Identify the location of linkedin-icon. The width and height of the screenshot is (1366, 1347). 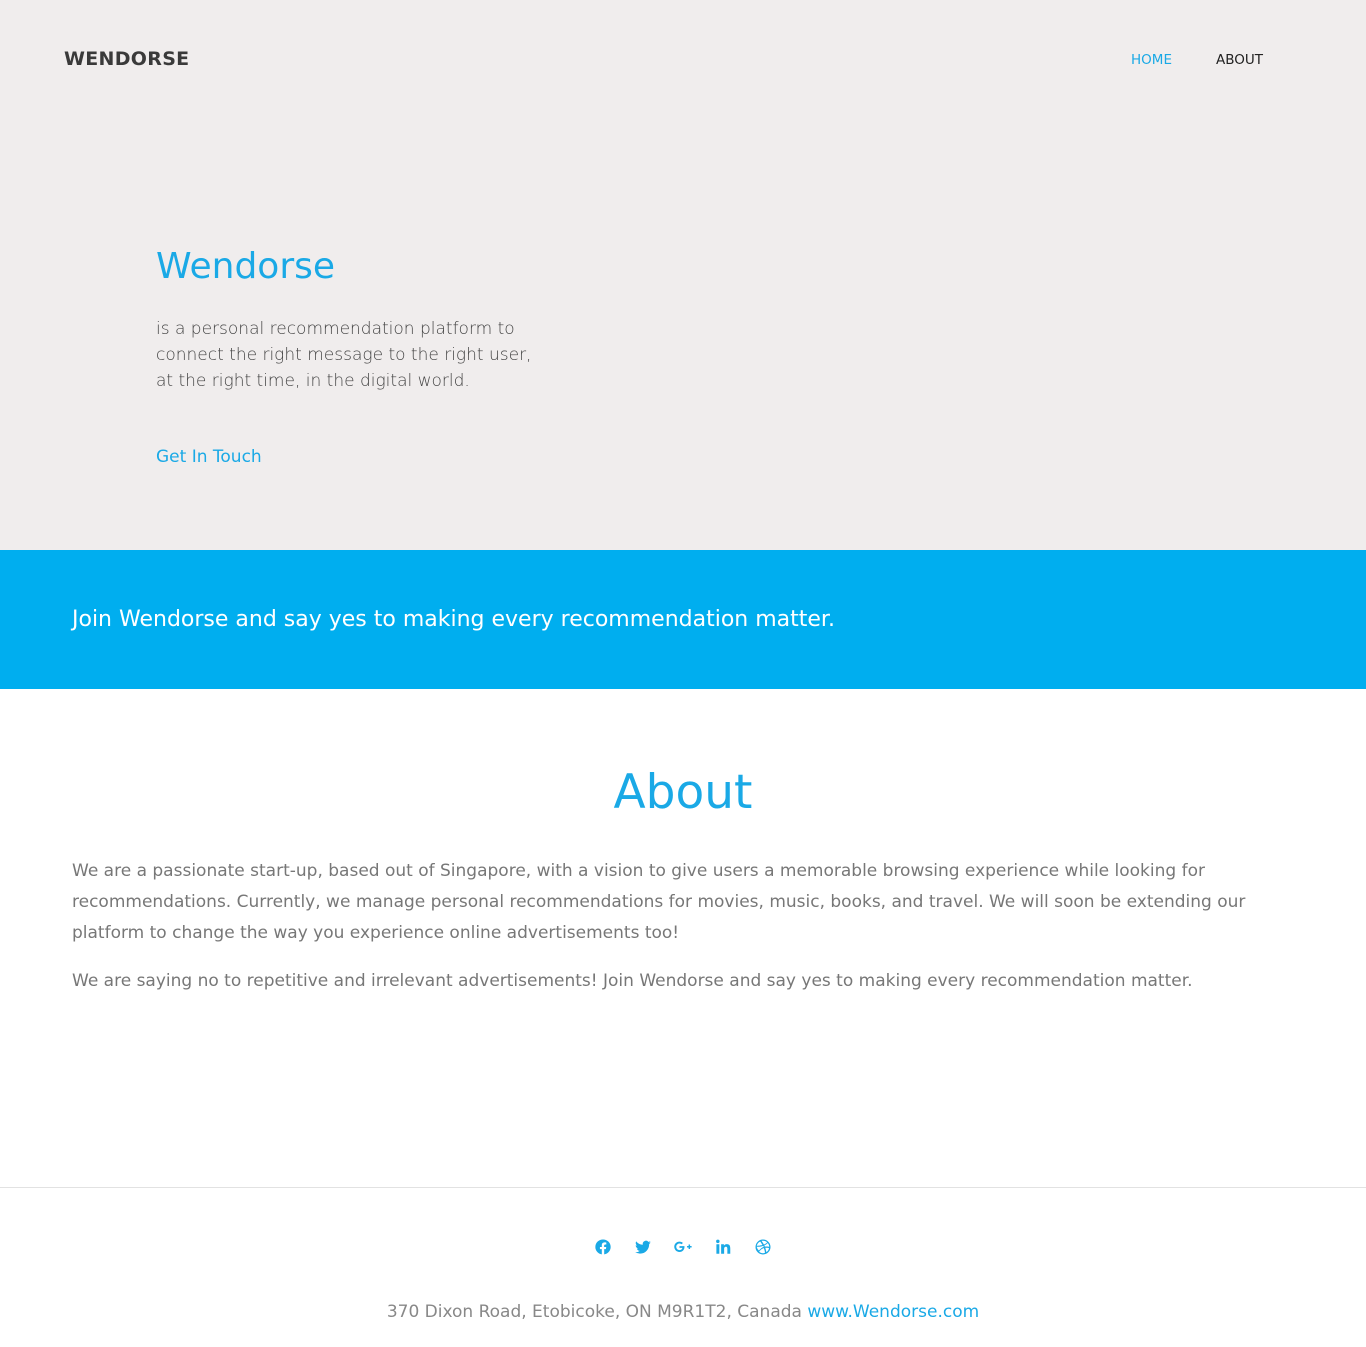
(723, 1247).